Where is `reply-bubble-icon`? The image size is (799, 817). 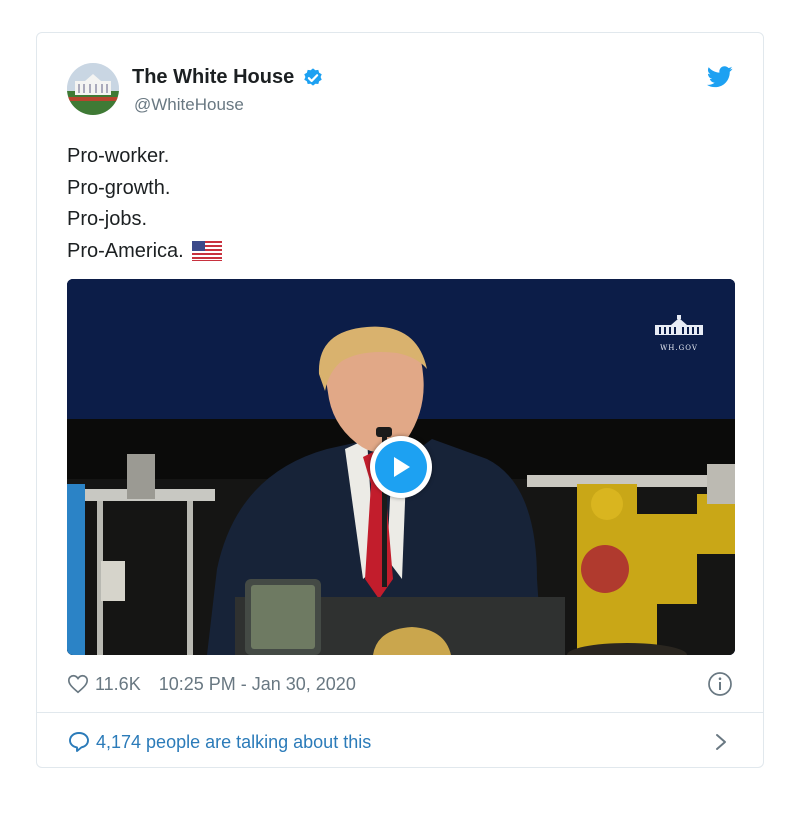 reply-bubble-icon is located at coordinates (79, 742).